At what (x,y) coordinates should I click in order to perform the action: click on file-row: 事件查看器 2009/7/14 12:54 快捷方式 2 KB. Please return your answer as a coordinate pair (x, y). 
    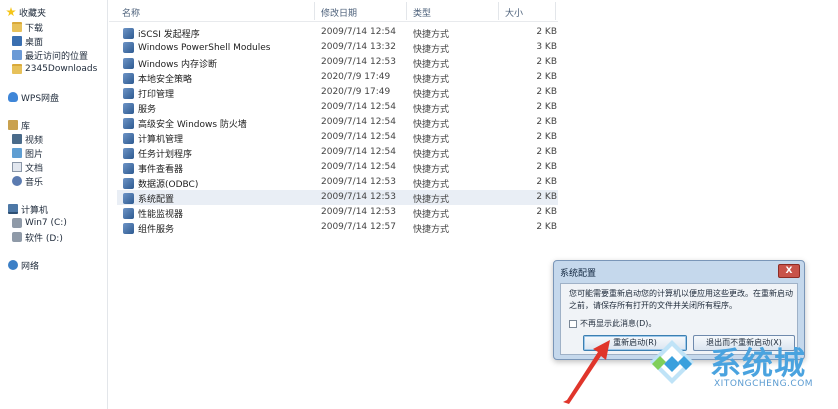
    Looking at the image, I should click on (337, 167).